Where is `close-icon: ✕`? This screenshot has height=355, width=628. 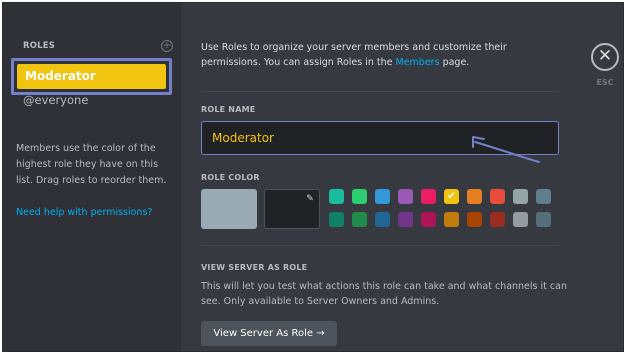
close-icon: ✕ is located at coordinates (605, 57).